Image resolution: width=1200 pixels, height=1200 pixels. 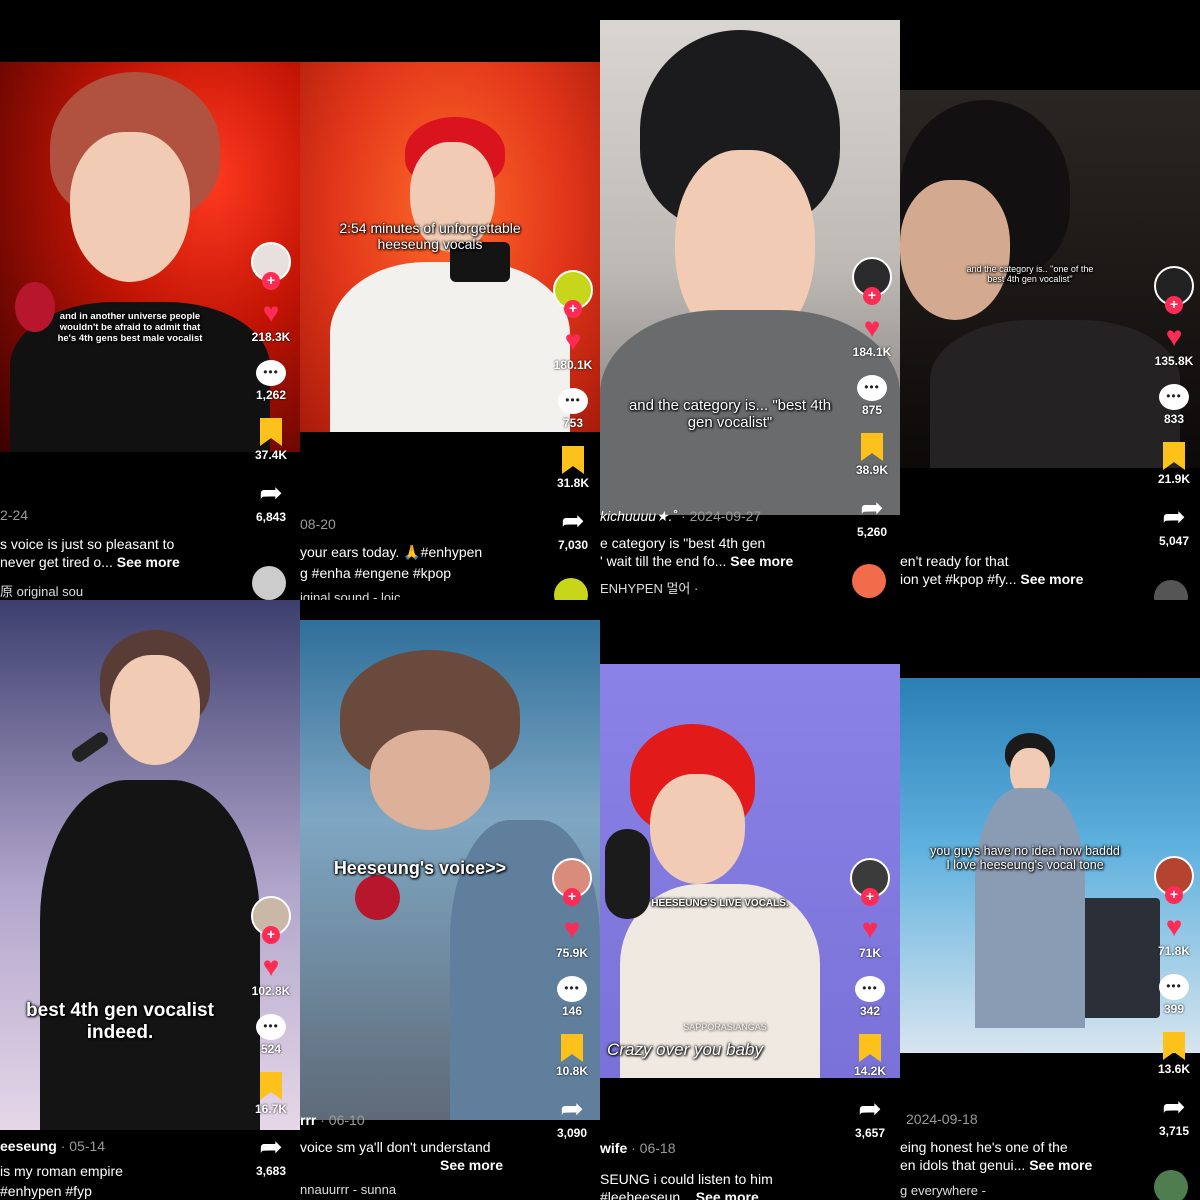 I want to click on creator-username: wife, so click(x=613, y=1148).